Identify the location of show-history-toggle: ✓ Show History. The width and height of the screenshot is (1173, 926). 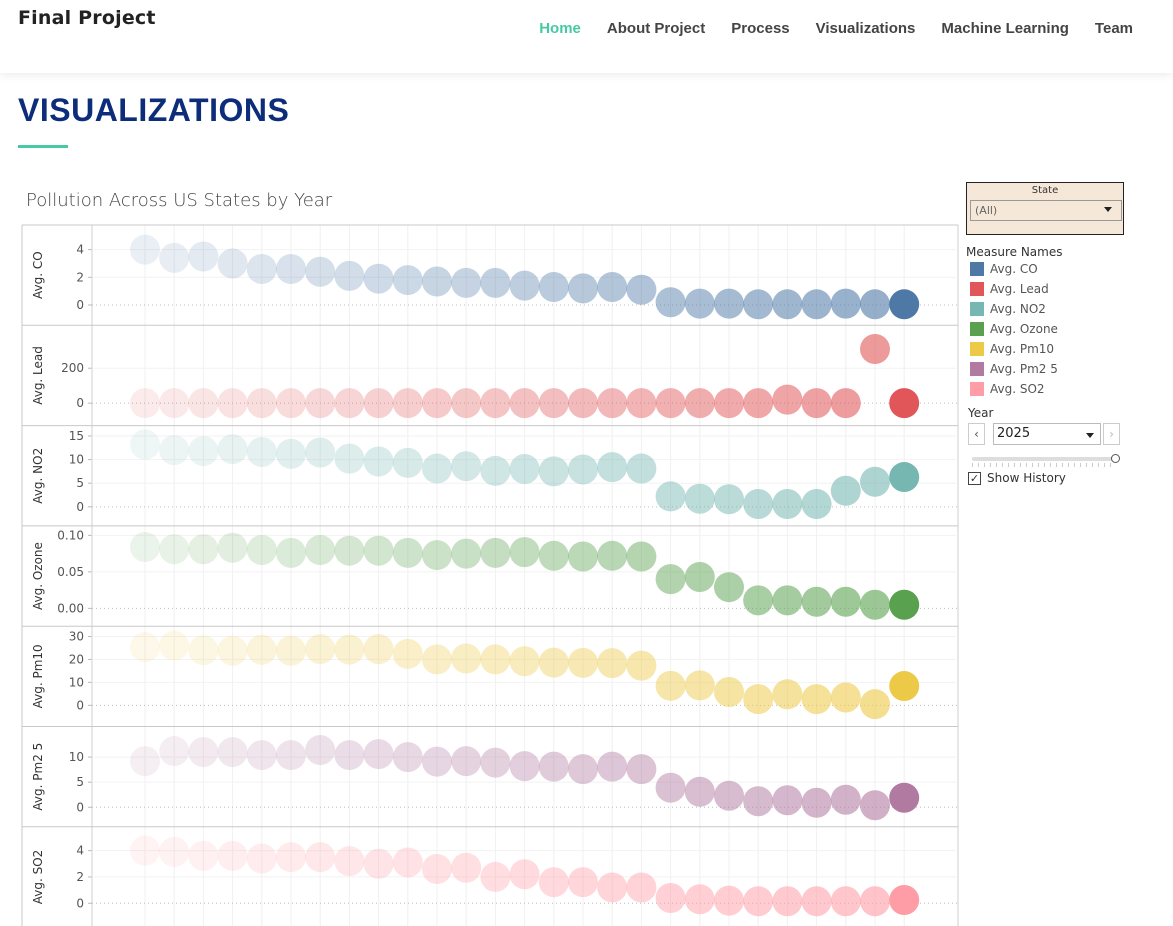
(1066, 478).